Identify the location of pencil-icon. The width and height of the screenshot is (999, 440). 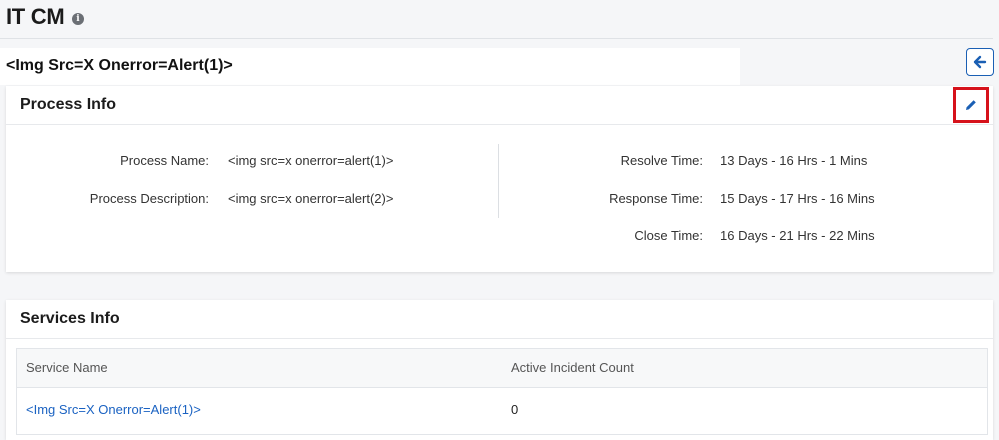
(971, 105).